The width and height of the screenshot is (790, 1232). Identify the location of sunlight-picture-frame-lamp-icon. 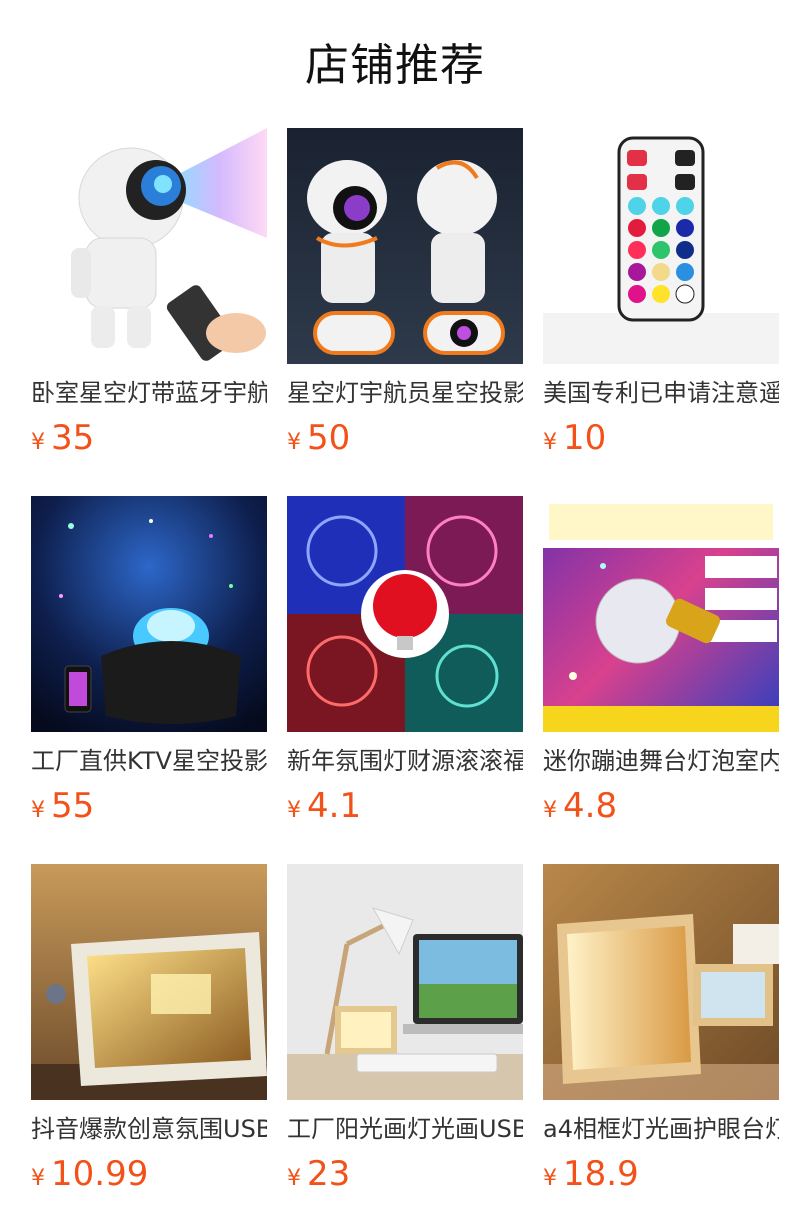
(149, 982).